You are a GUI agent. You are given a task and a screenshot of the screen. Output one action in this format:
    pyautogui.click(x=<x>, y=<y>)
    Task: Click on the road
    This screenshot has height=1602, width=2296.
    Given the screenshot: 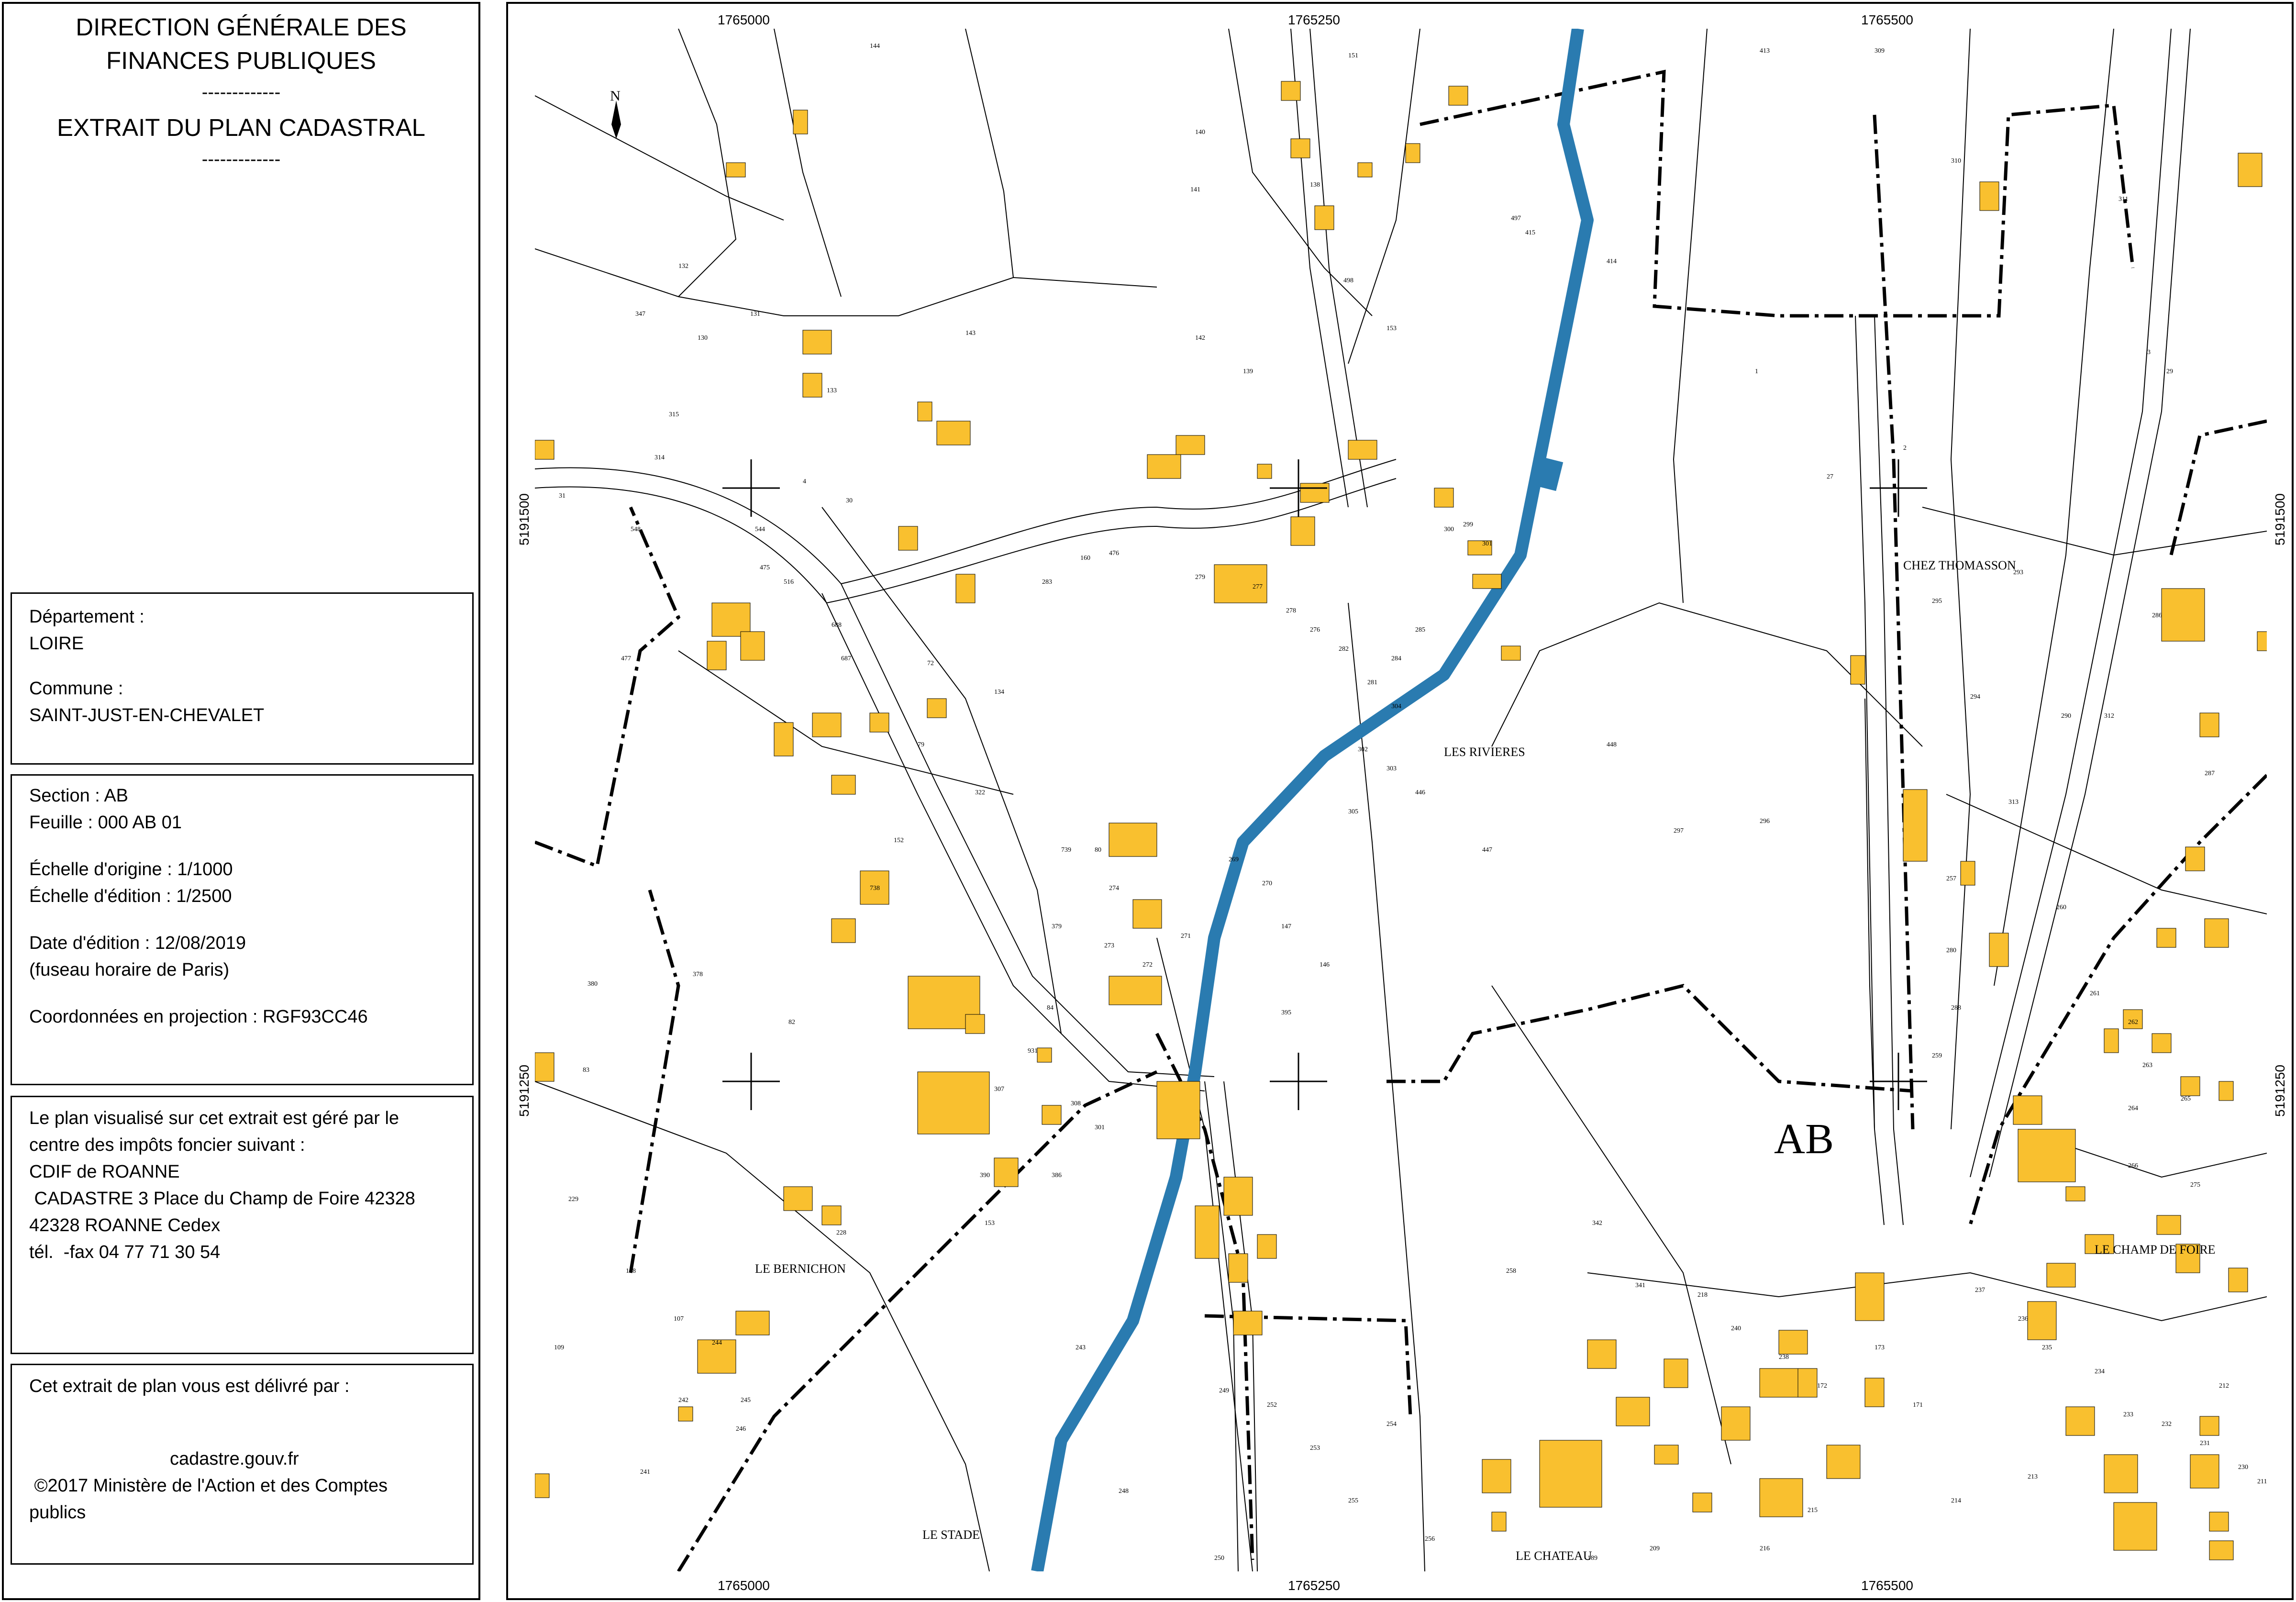 What is the action you would take?
    pyautogui.click(x=2071, y=604)
    